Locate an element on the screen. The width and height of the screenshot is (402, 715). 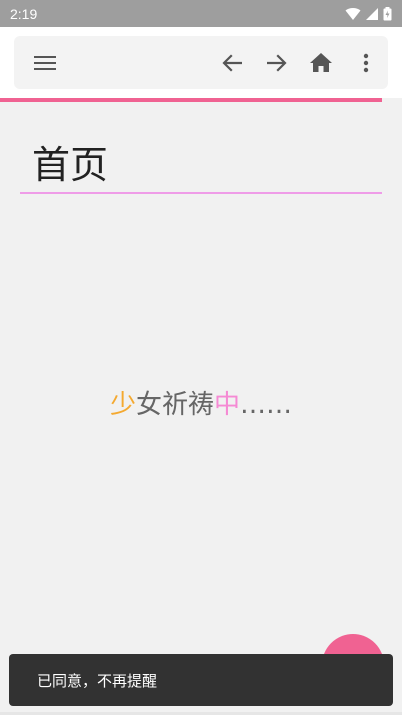
loading-message-part3: 中 is located at coordinates (227, 405).